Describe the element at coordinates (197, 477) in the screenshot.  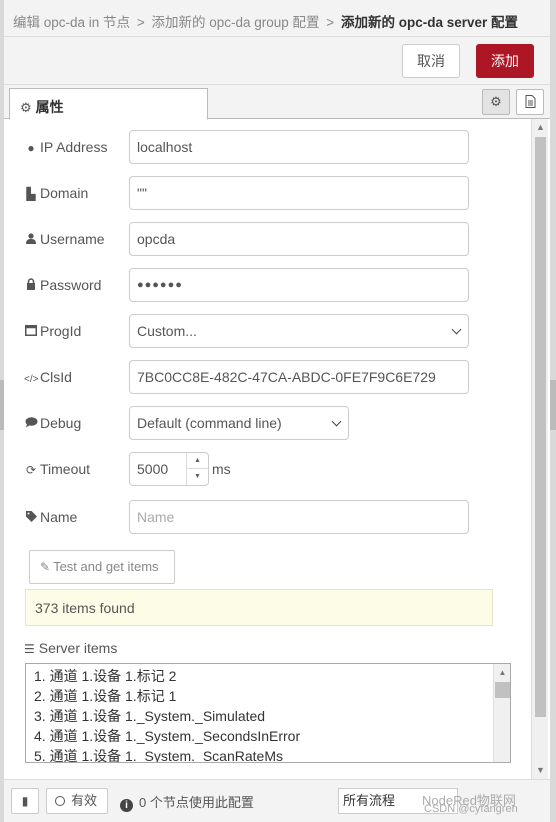
I see `decrement-button: ▼` at that location.